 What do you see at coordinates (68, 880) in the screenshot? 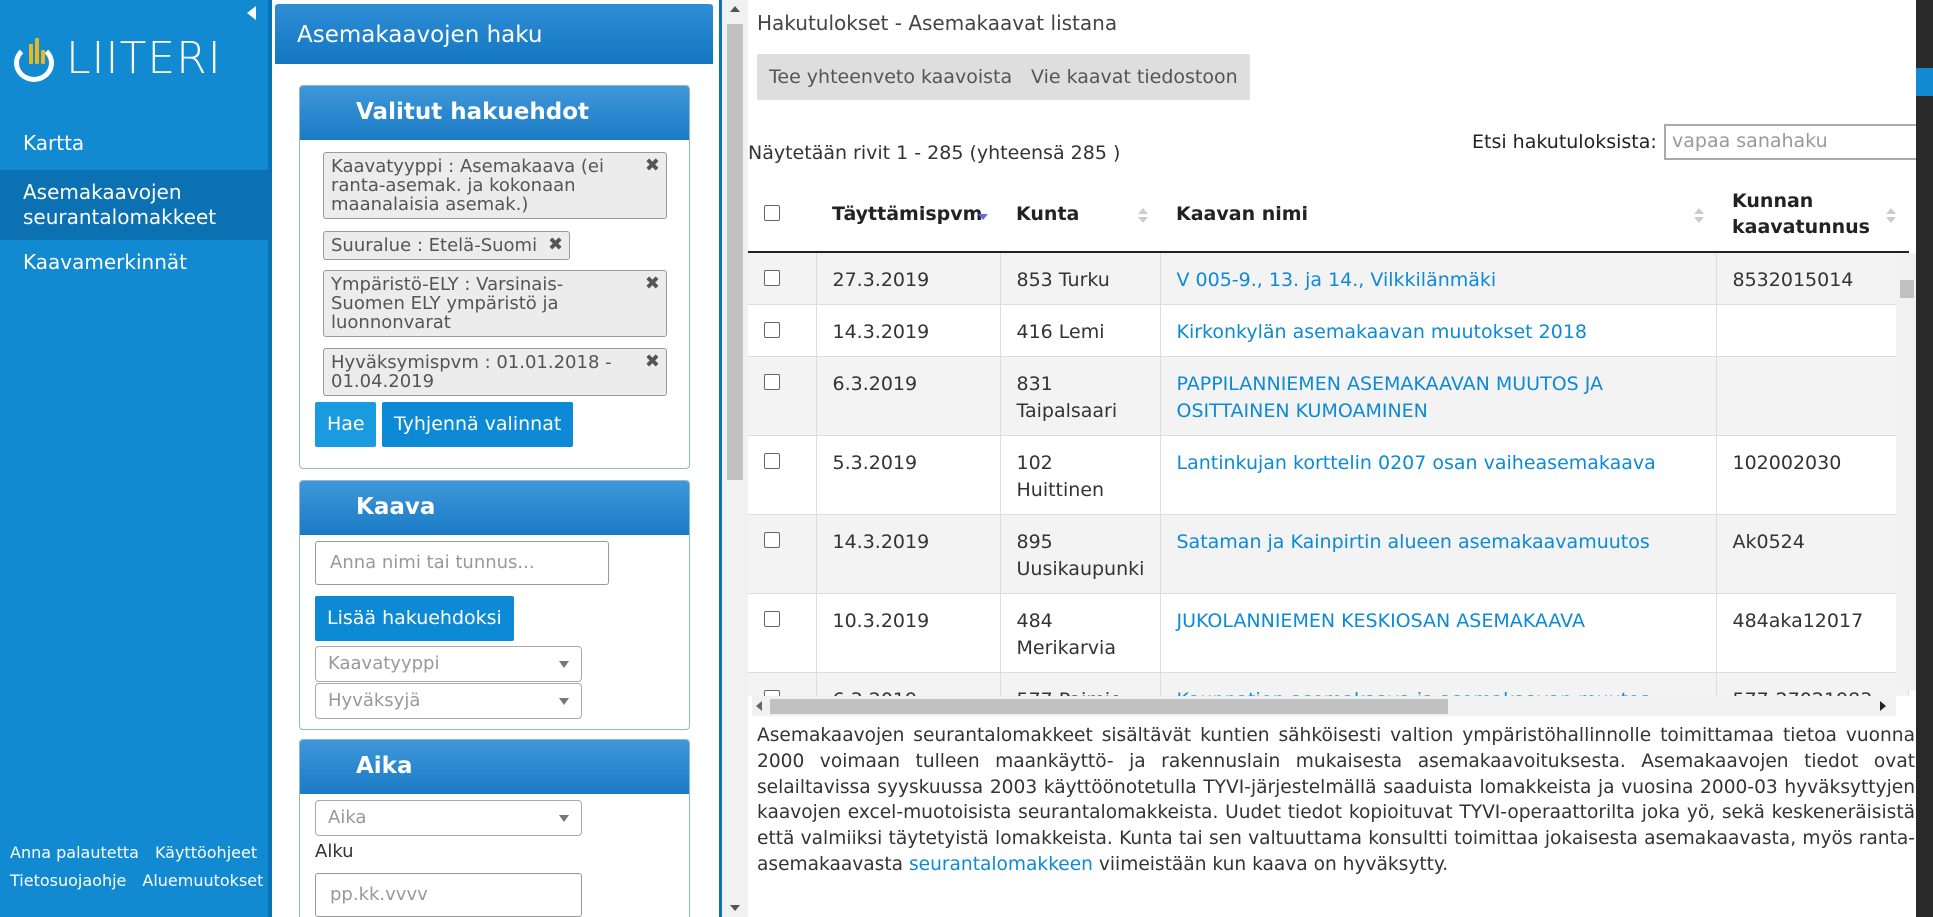
I see `privacy-link: Tietosuojaohje` at bounding box center [68, 880].